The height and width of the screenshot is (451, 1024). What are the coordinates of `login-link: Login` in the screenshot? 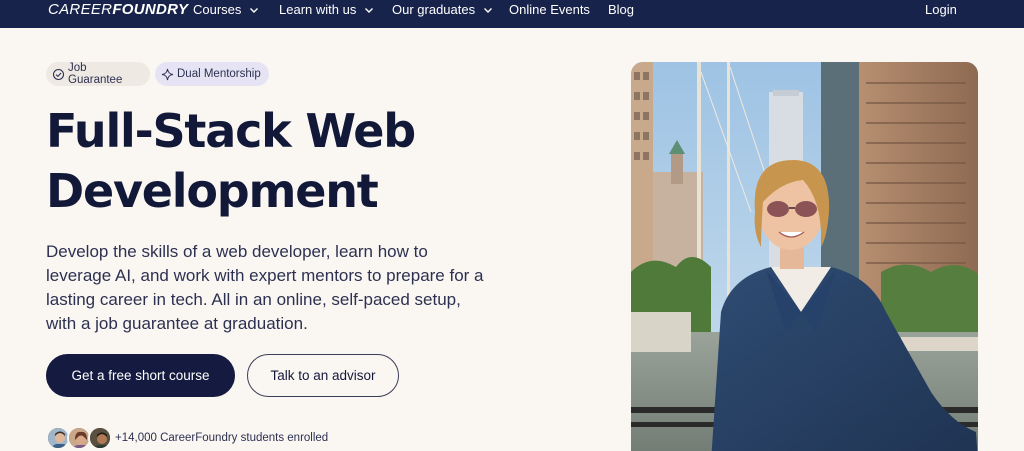 It's located at (941, 10).